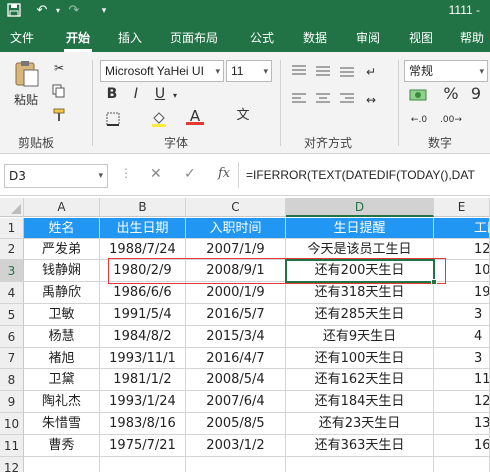  I want to click on currency-icon, so click(418, 97).